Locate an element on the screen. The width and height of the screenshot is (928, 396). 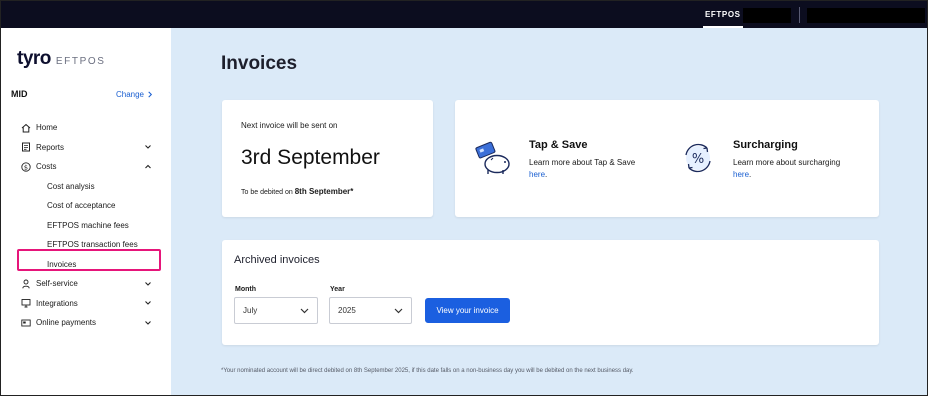
percent-cycle-icon: % is located at coordinates (698, 158).